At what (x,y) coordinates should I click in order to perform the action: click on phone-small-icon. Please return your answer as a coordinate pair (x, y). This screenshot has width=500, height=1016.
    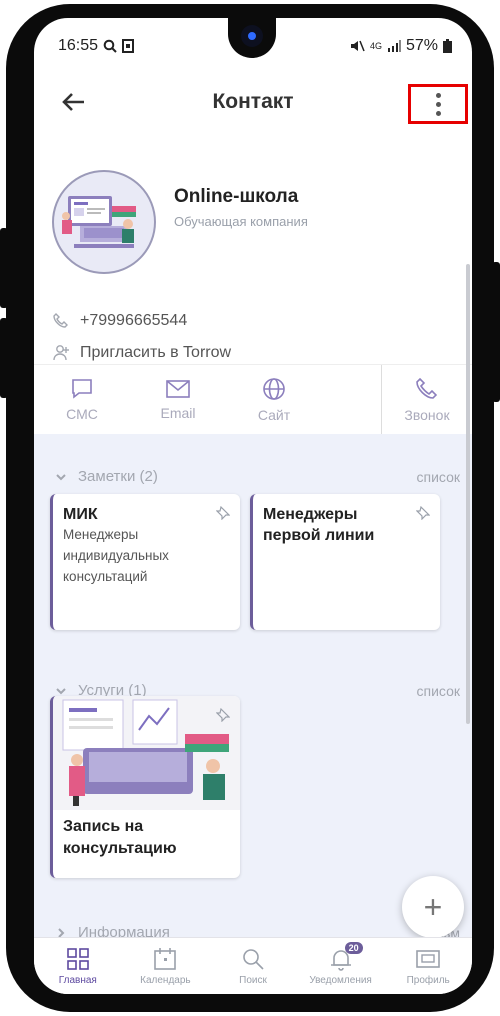
    Looking at the image, I should click on (60, 320).